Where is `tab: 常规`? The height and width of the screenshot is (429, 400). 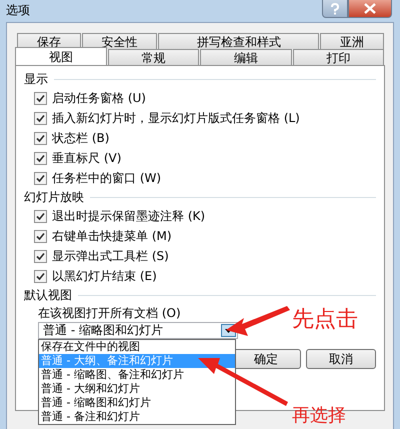 tab: 常规 is located at coordinates (153, 57).